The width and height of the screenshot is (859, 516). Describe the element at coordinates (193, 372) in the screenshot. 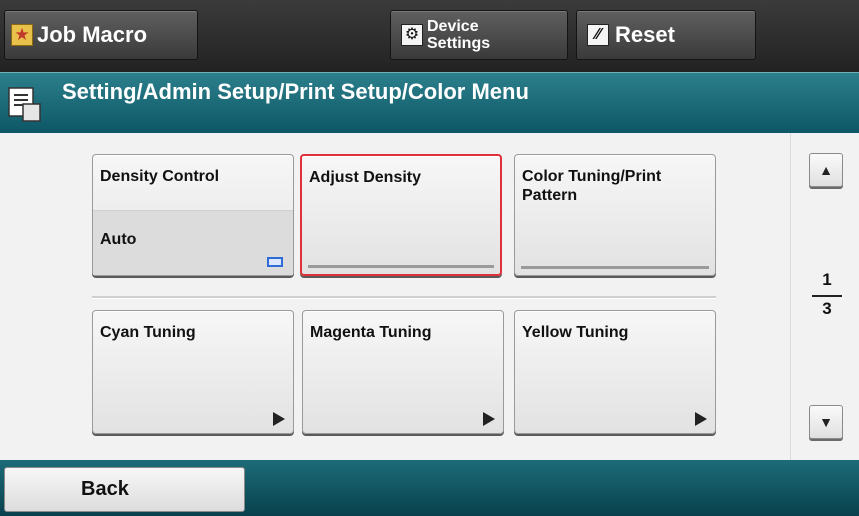

I see `cyan-tuning-tile: Cyan Tuning` at that location.